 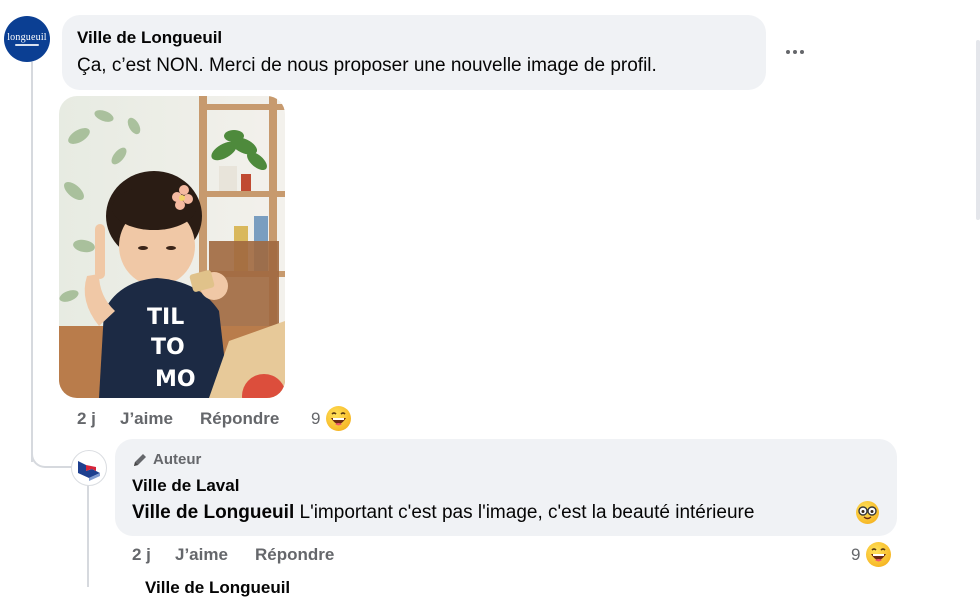 I want to click on author-badge-label: Auteur, so click(x=177, y=459).